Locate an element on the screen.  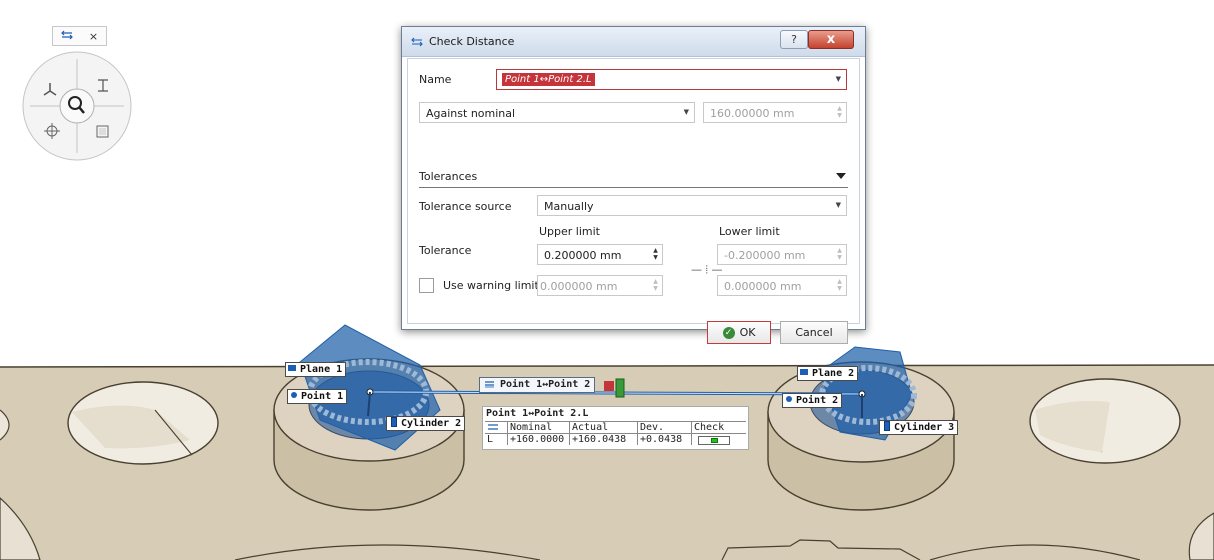
result-title: Point 1↔Point 2.L is located at coordinates (537, 413).